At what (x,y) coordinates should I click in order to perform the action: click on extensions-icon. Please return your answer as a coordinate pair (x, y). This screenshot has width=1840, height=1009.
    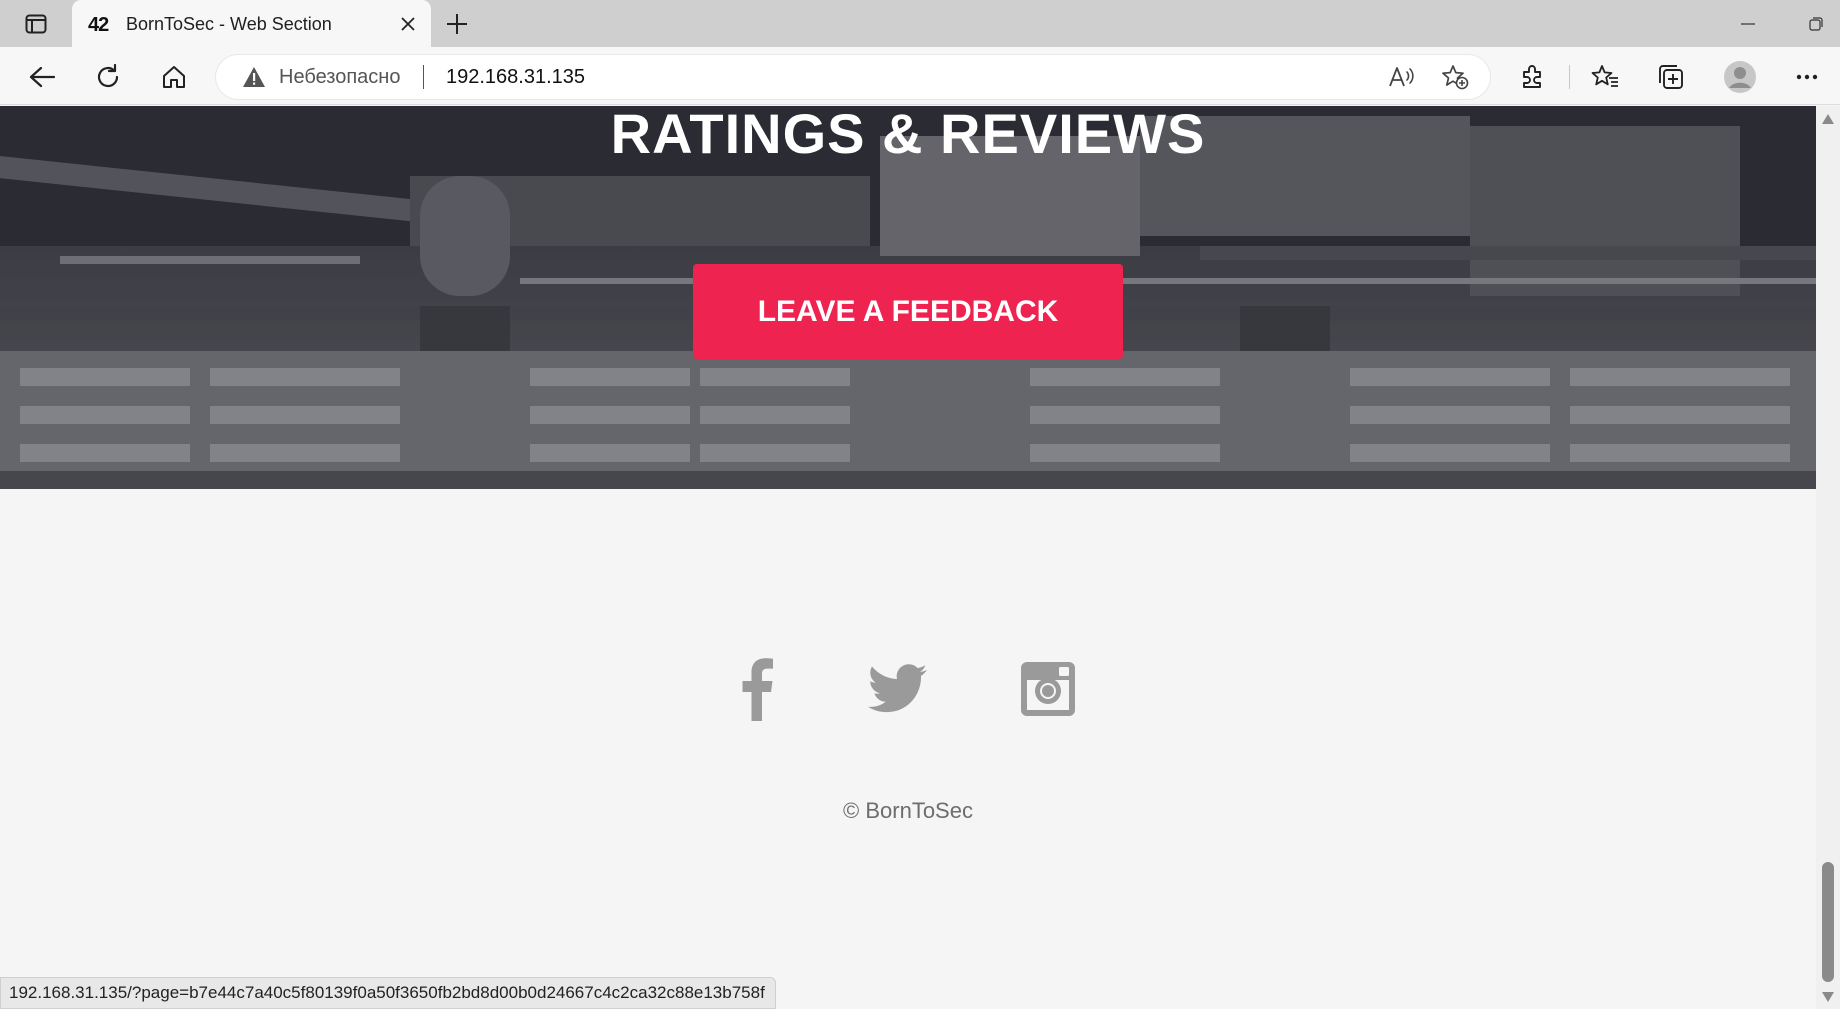
    Looking at the image, I should click on (1532, 77).